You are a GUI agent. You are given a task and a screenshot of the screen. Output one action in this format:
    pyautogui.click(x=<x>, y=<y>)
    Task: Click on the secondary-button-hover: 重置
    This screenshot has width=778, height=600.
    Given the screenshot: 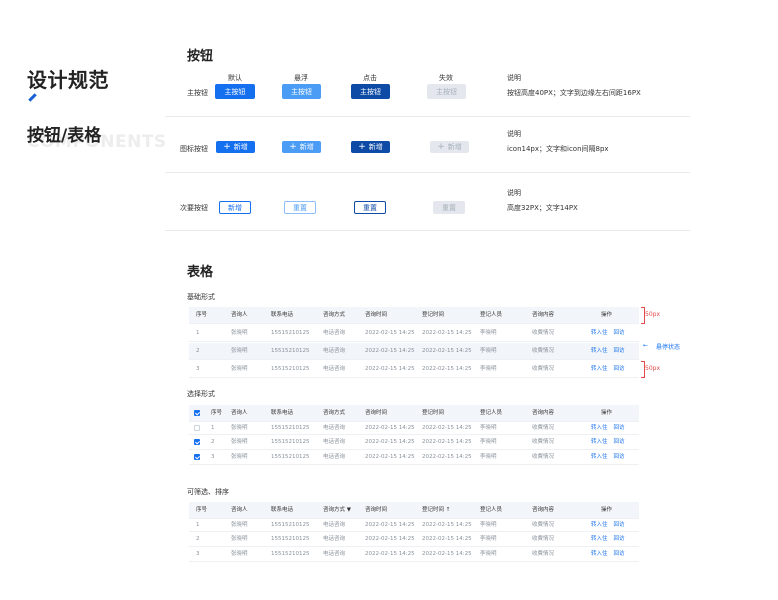 What is the action you would take?
    pyautogui.click(x=300, y=207)
    